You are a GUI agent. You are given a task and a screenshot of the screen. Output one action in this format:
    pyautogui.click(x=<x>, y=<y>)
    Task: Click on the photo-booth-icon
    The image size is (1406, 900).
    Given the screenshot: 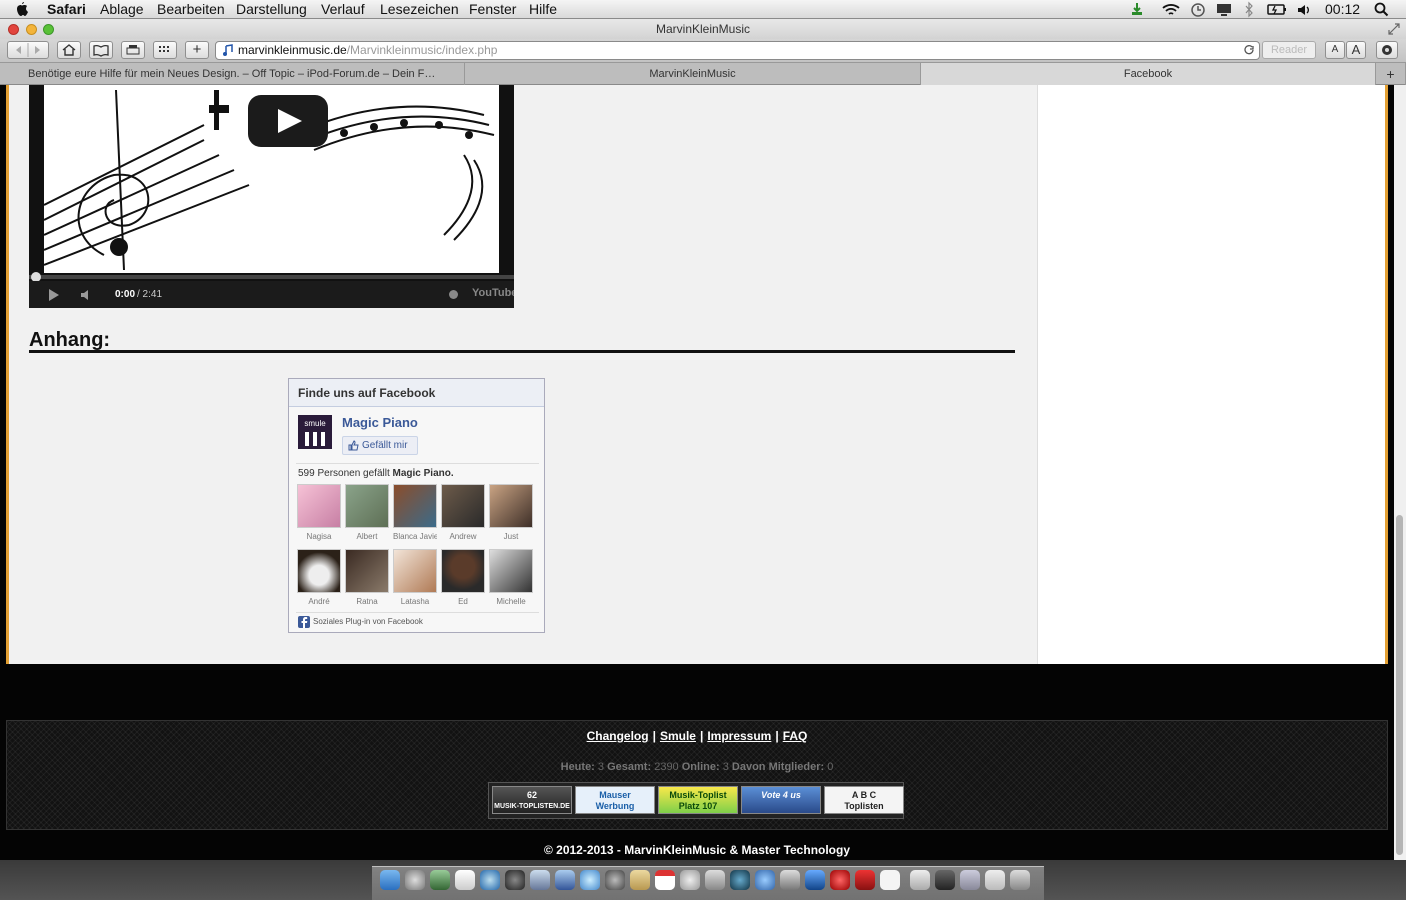 What is the action you would take?
    pyautogui.click(x=715, y=880)
    